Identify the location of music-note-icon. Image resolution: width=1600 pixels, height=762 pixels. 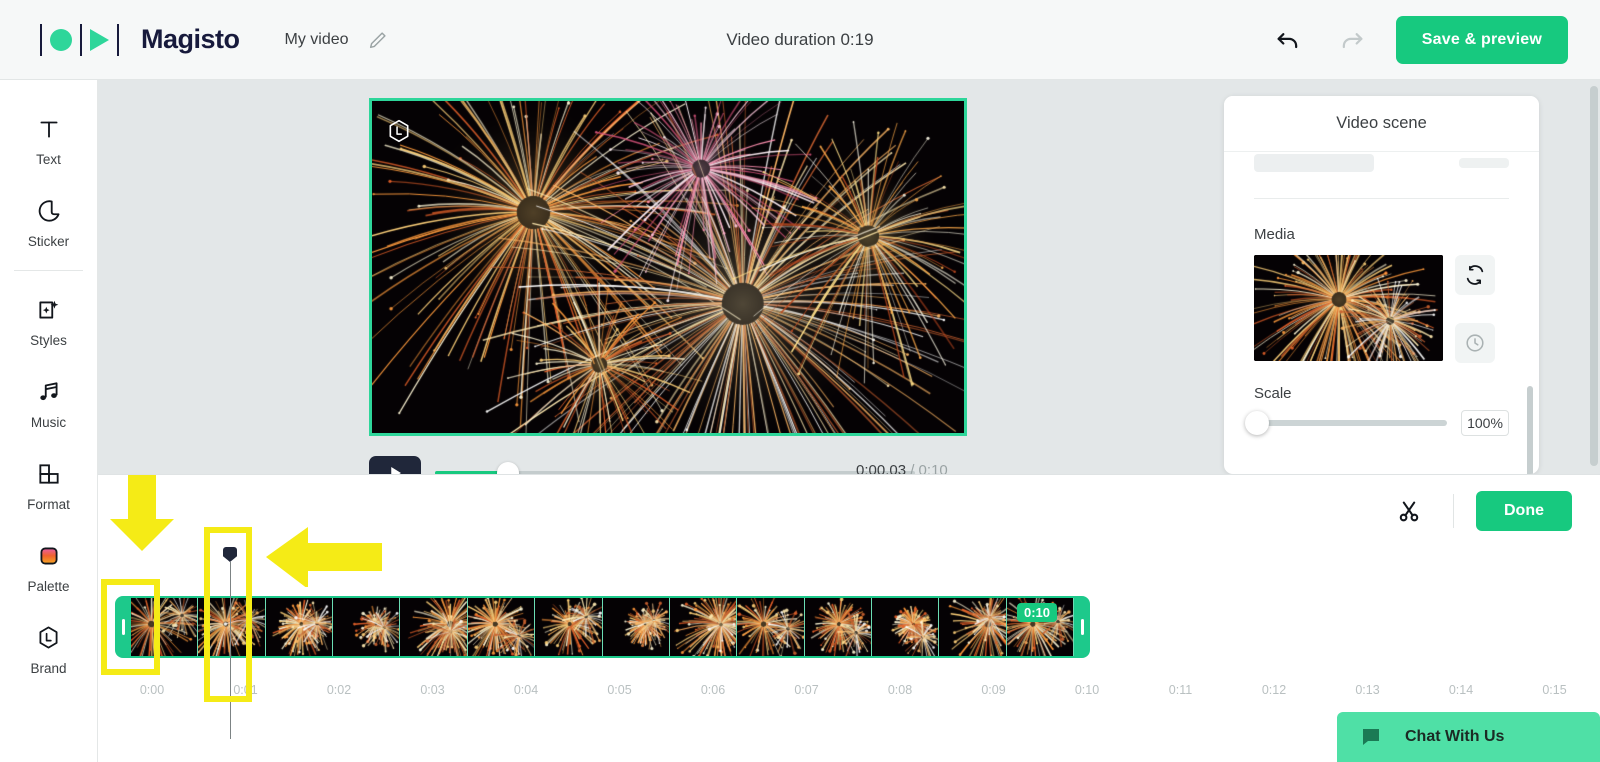
(49, 392).